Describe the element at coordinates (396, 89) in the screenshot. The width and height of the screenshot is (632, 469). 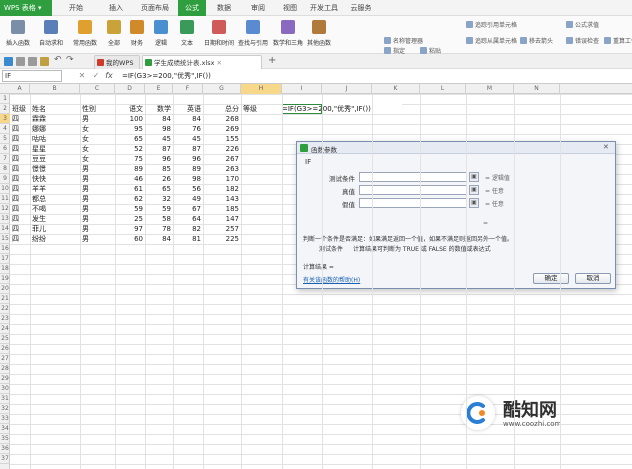
I see `column-header-K: K` at that location.